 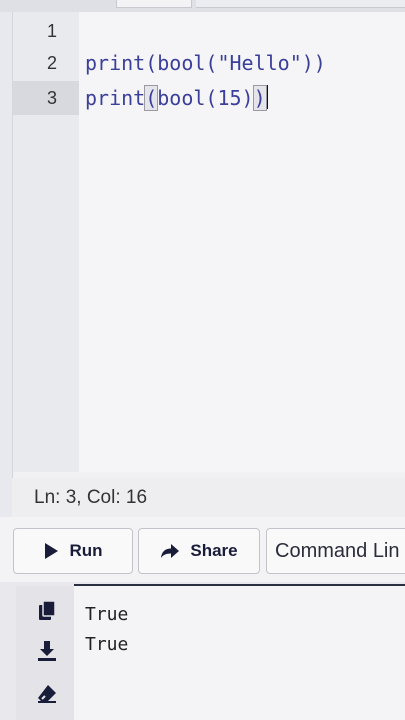 What do you see at coordinates (52, 551) in the screenshot?
I see `play-icon` at bounding box center [52, 551].